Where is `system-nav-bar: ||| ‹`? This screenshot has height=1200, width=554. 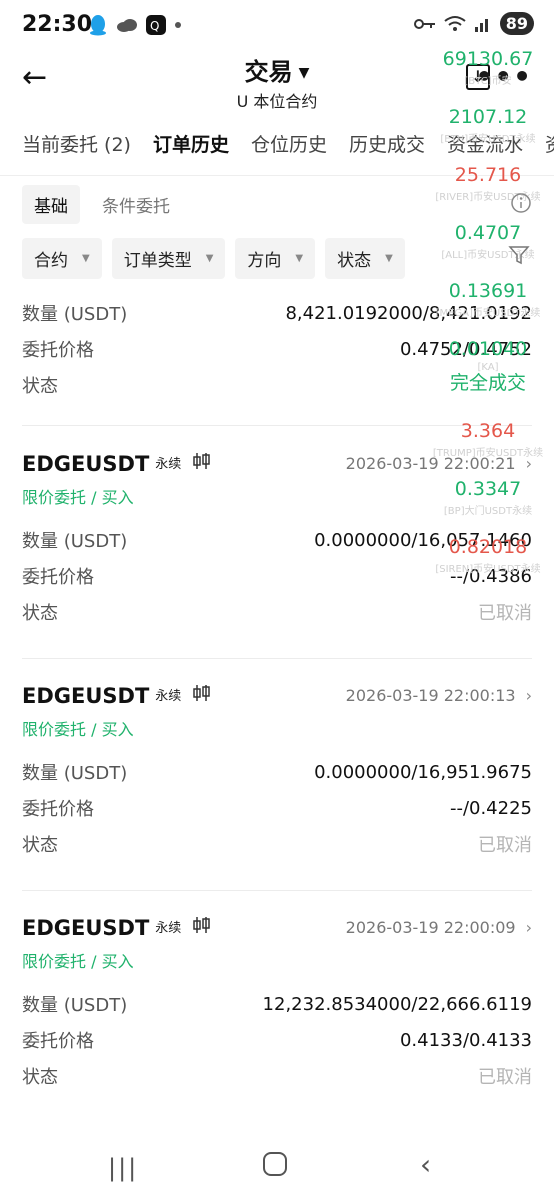 system-nav-bar: ||| ‹ is located at coordinates (277, 1168).